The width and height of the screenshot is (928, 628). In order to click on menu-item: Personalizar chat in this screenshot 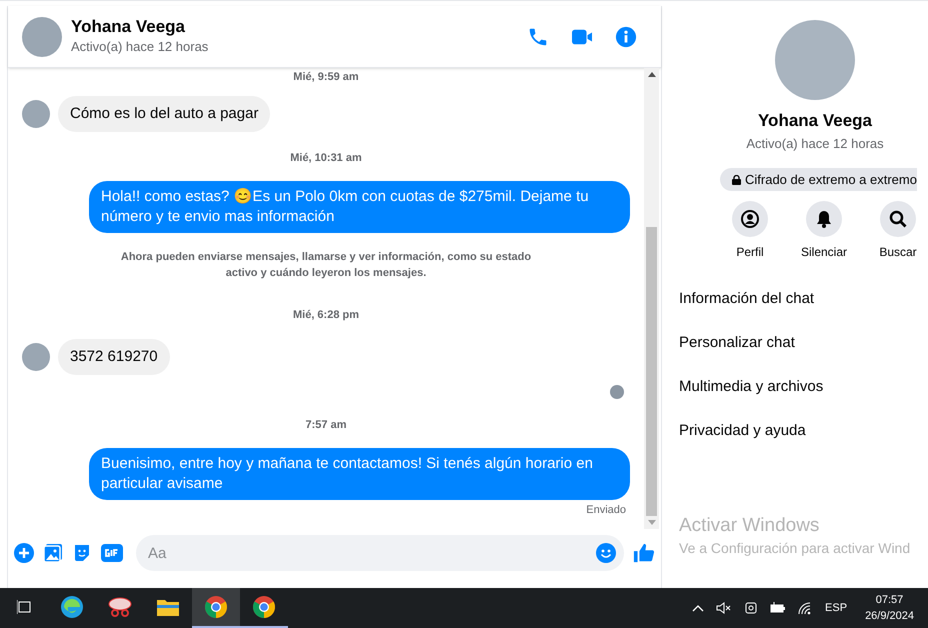, I will do `click(803, 343)`.